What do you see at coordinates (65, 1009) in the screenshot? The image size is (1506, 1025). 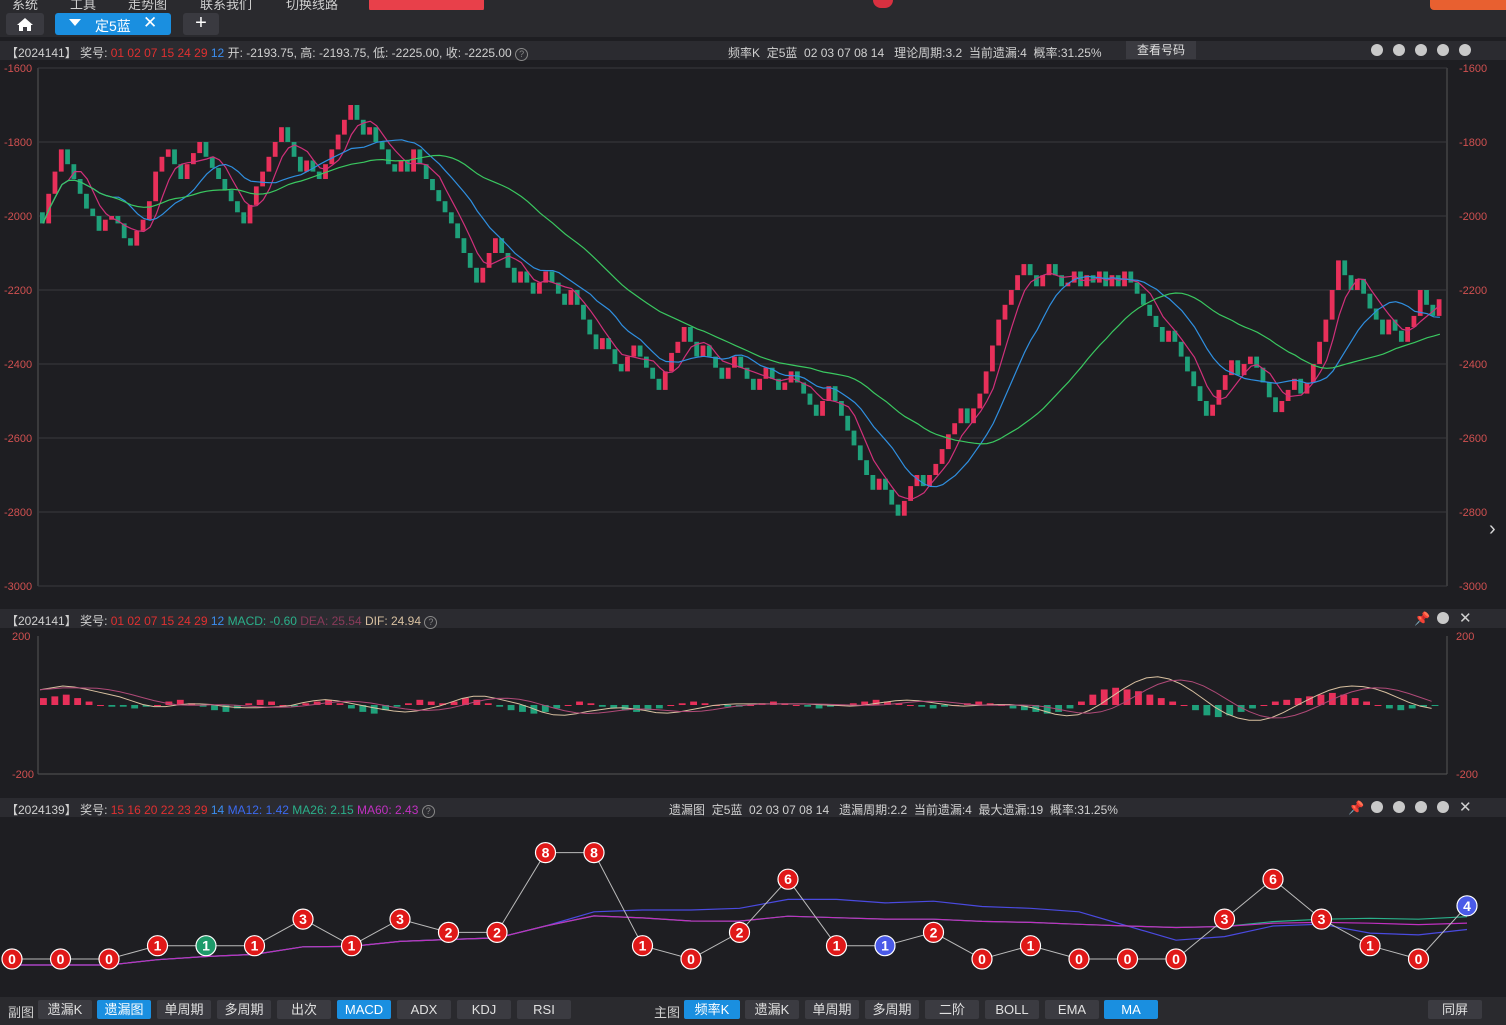 I see `sub-miss-k-button: 遗漏K` at bounding box center [65, 1009].